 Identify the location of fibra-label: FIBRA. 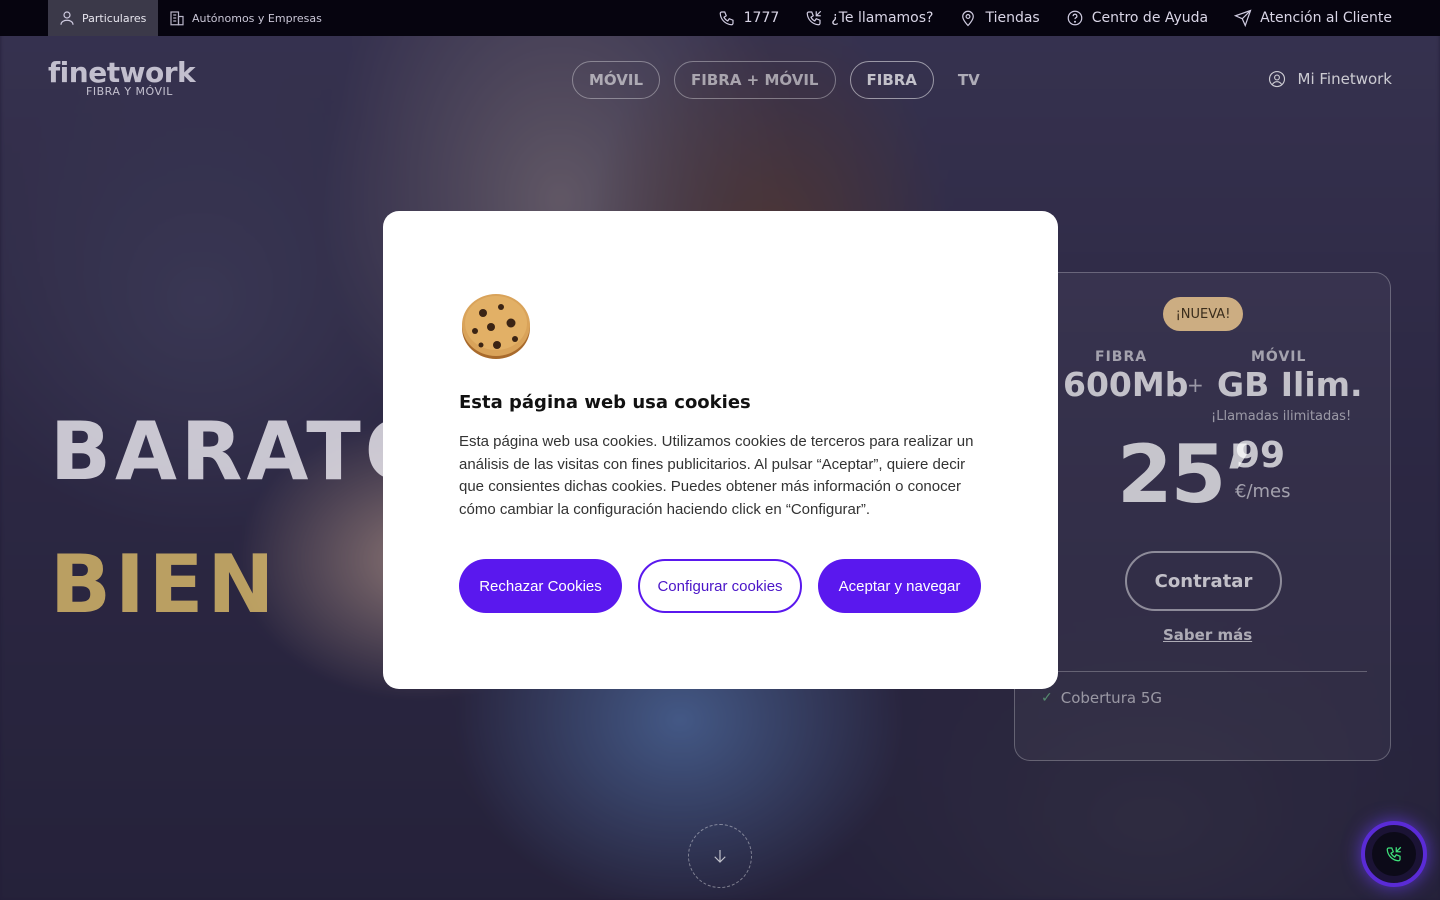
(1121, 357).